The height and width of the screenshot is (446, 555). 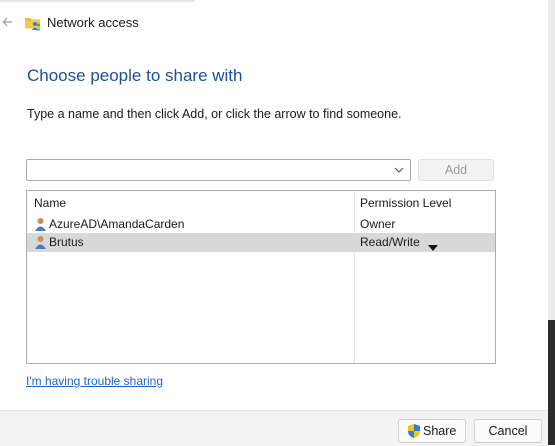 I want to click on name-input, so click(x=209, y=170).